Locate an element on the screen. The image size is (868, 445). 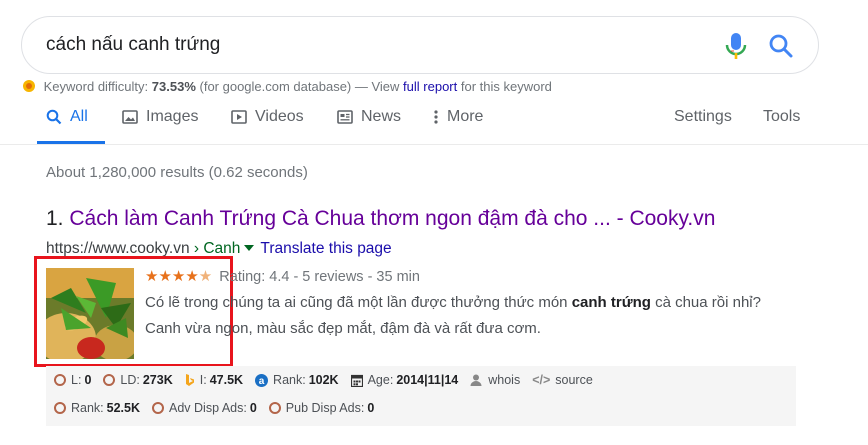
metric-adv-disp-ads: Adv Disp Ads: 0 is located at coordinates (204, 408).